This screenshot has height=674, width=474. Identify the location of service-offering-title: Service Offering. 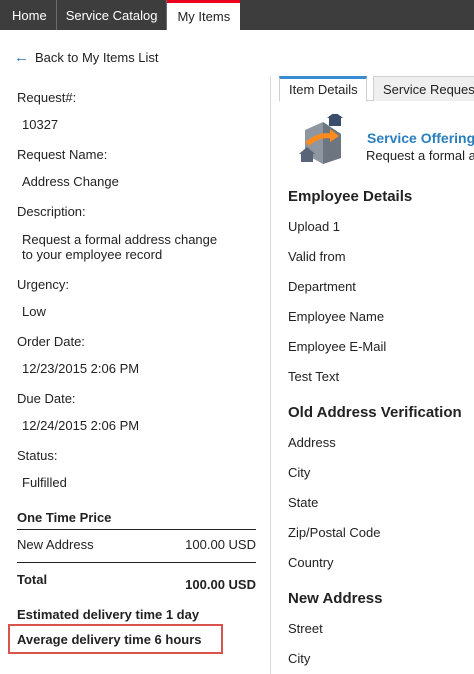
(420, 138).